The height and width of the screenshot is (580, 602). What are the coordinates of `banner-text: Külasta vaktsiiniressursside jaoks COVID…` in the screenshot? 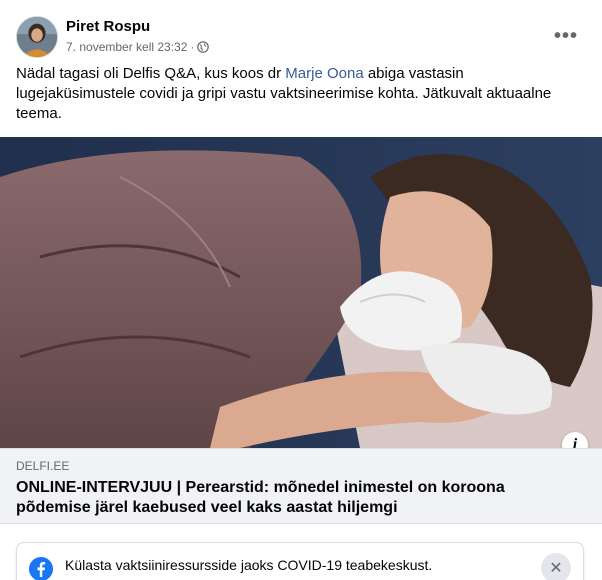 It's located at (248, 565).